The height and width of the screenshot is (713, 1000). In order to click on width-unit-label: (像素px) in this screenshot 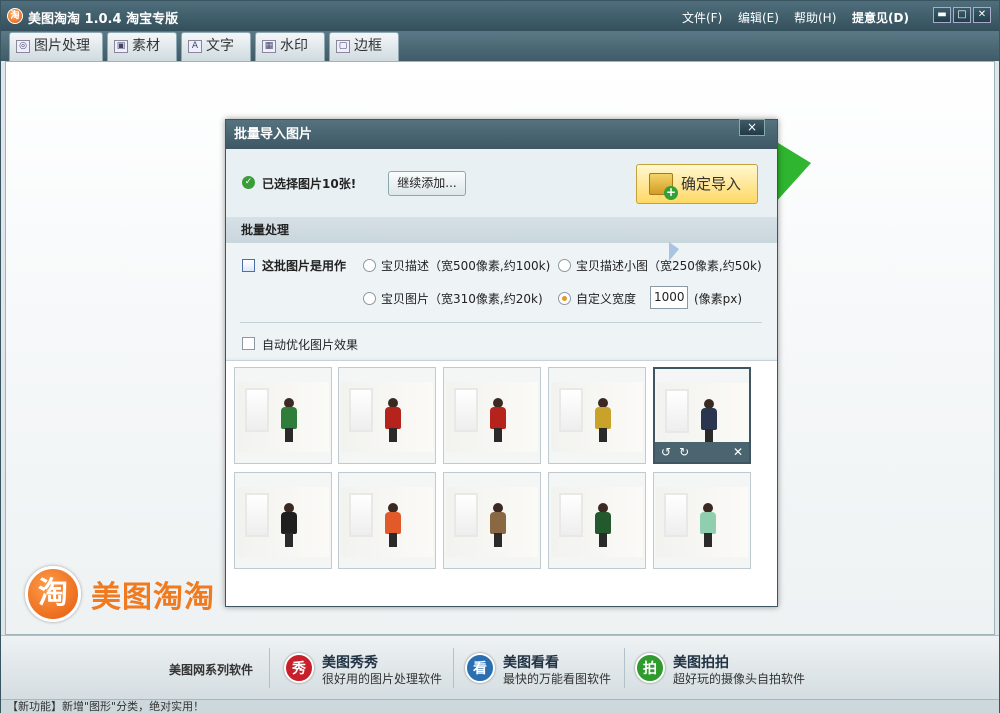, I will do `click(718, 299)`.